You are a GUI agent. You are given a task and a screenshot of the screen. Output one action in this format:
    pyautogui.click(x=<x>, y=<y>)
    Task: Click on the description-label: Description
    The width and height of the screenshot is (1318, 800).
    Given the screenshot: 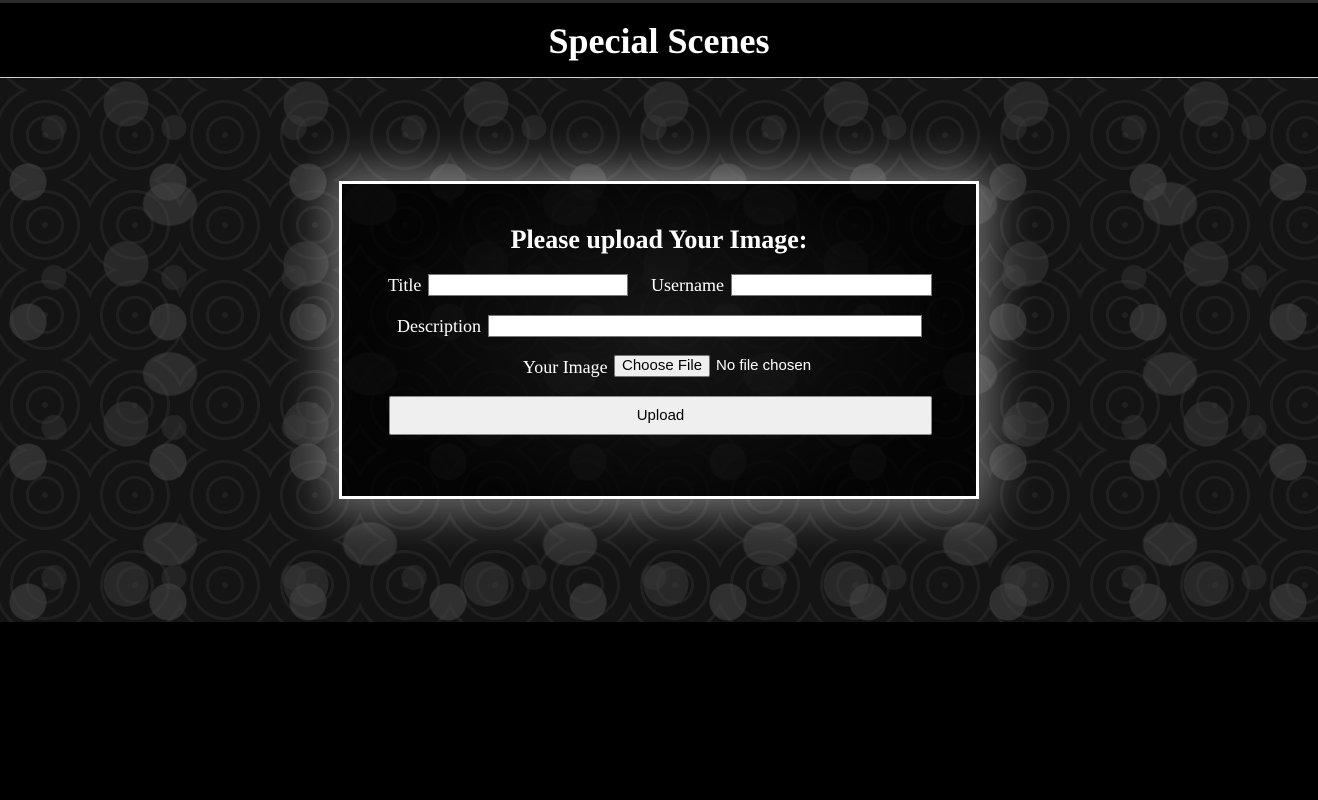 What is the action you would take?
    pyautogui.click(x=439, y=326)
    